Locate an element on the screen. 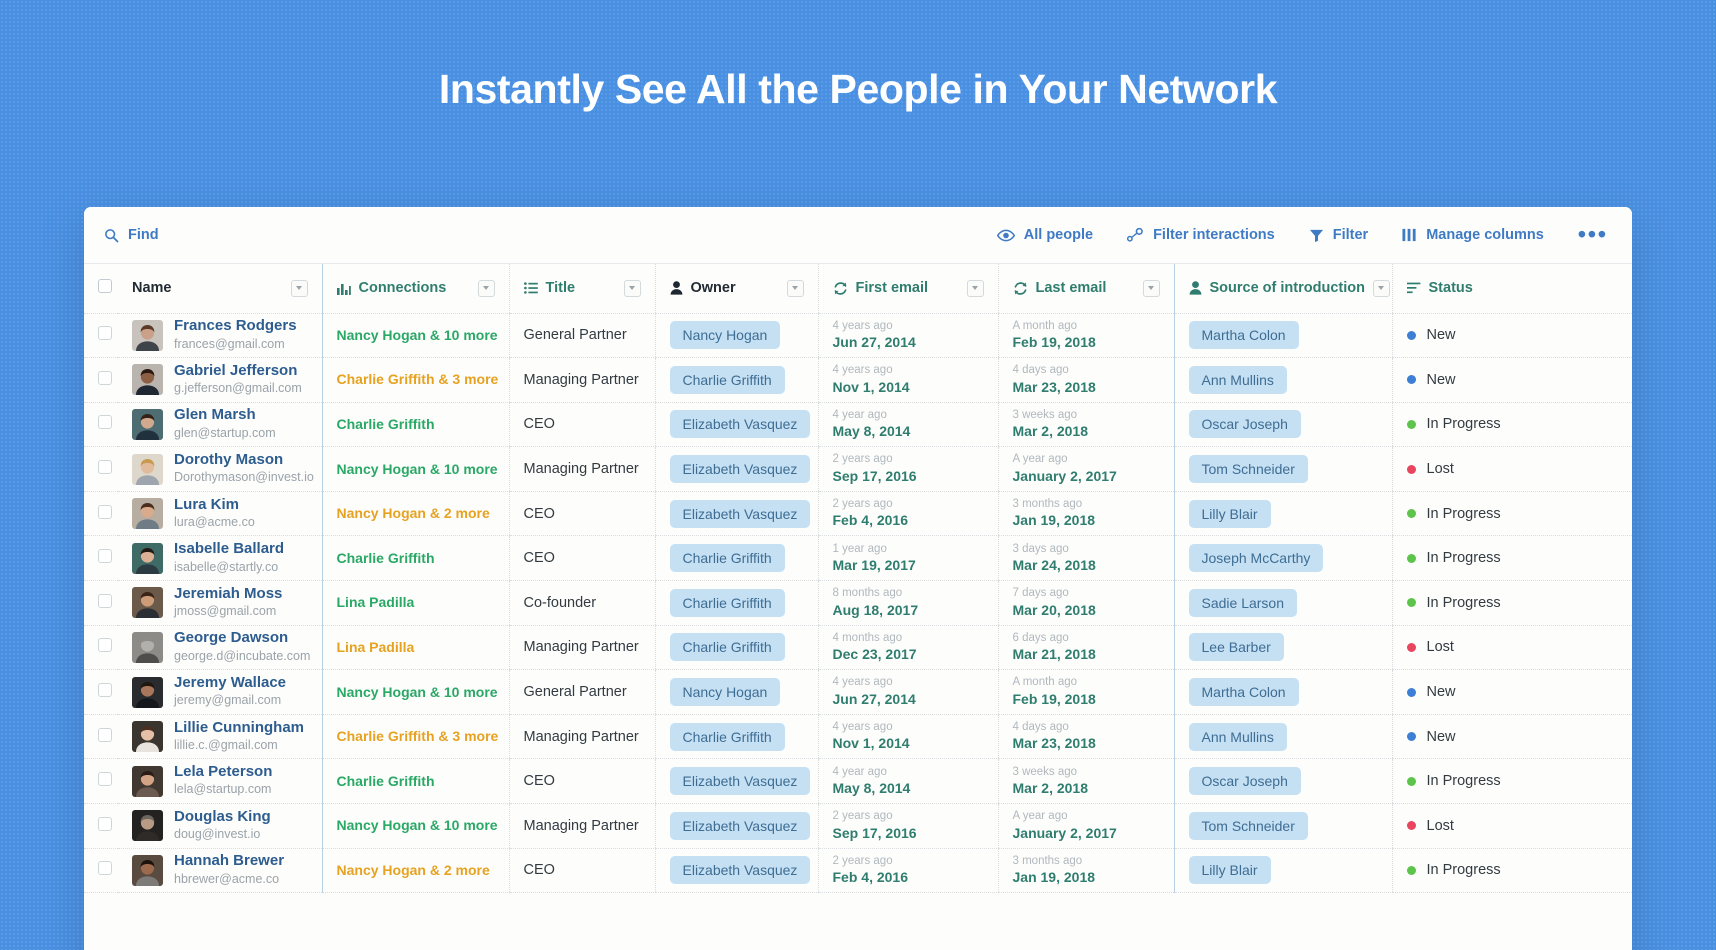  column-menu-owner is located at coordinates (795, 288).